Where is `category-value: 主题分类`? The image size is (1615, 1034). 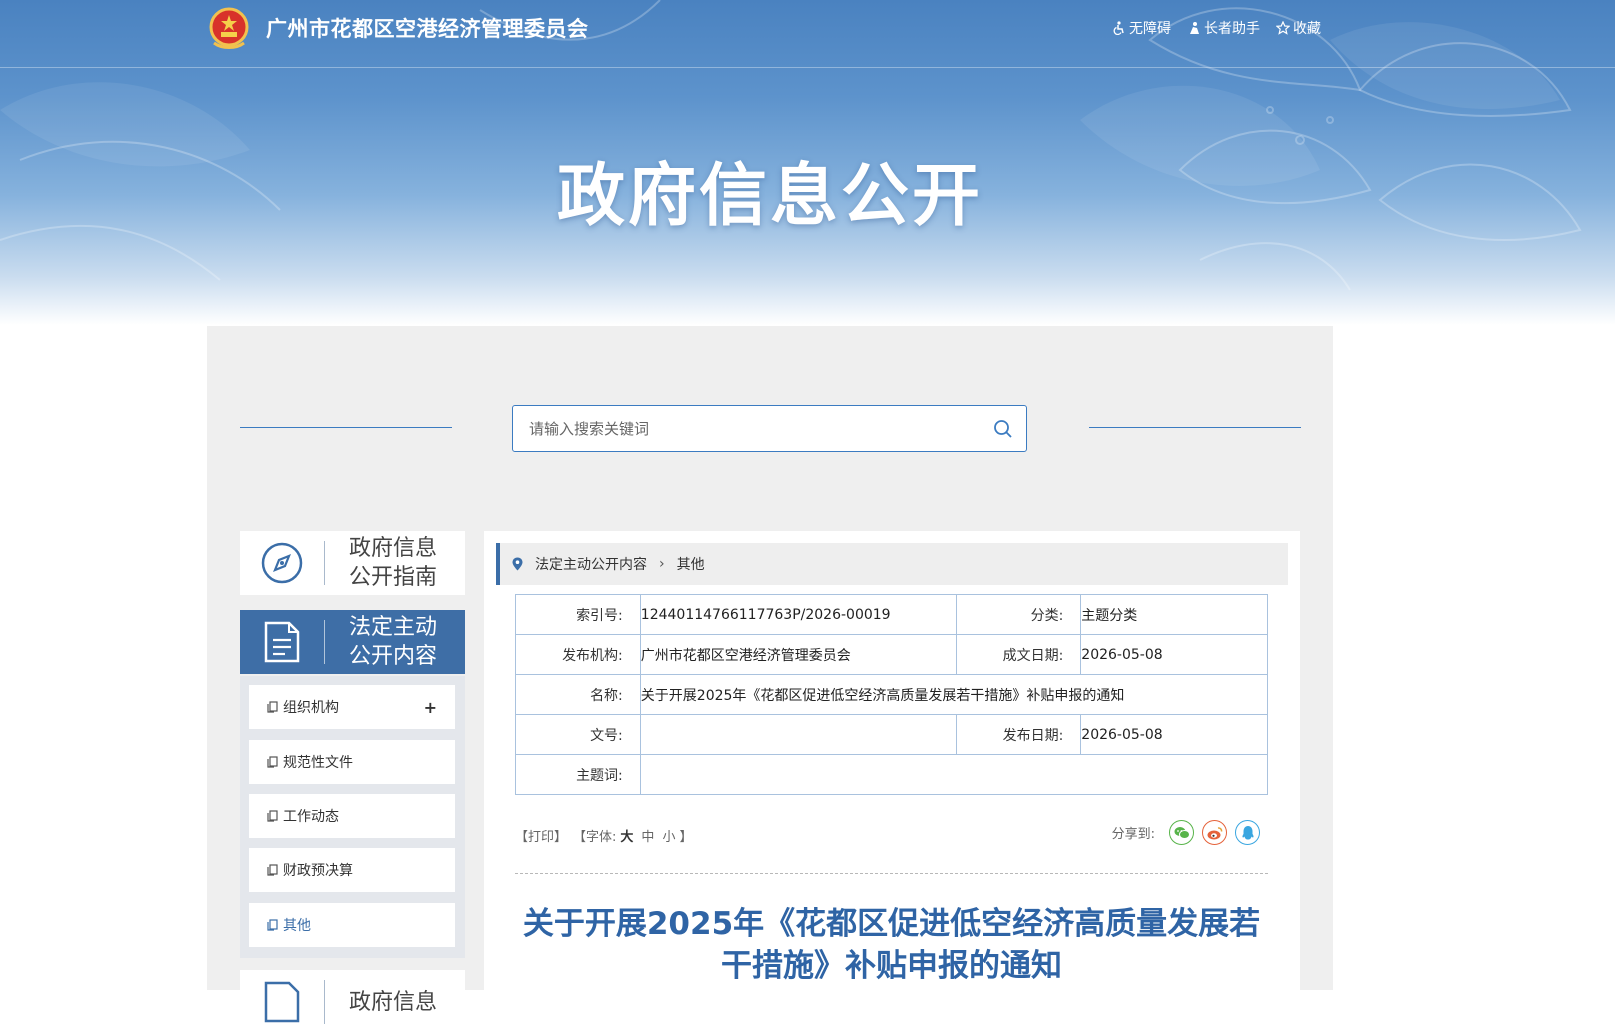 category-value: 主题分类 is located at coordinates (1174, 614).